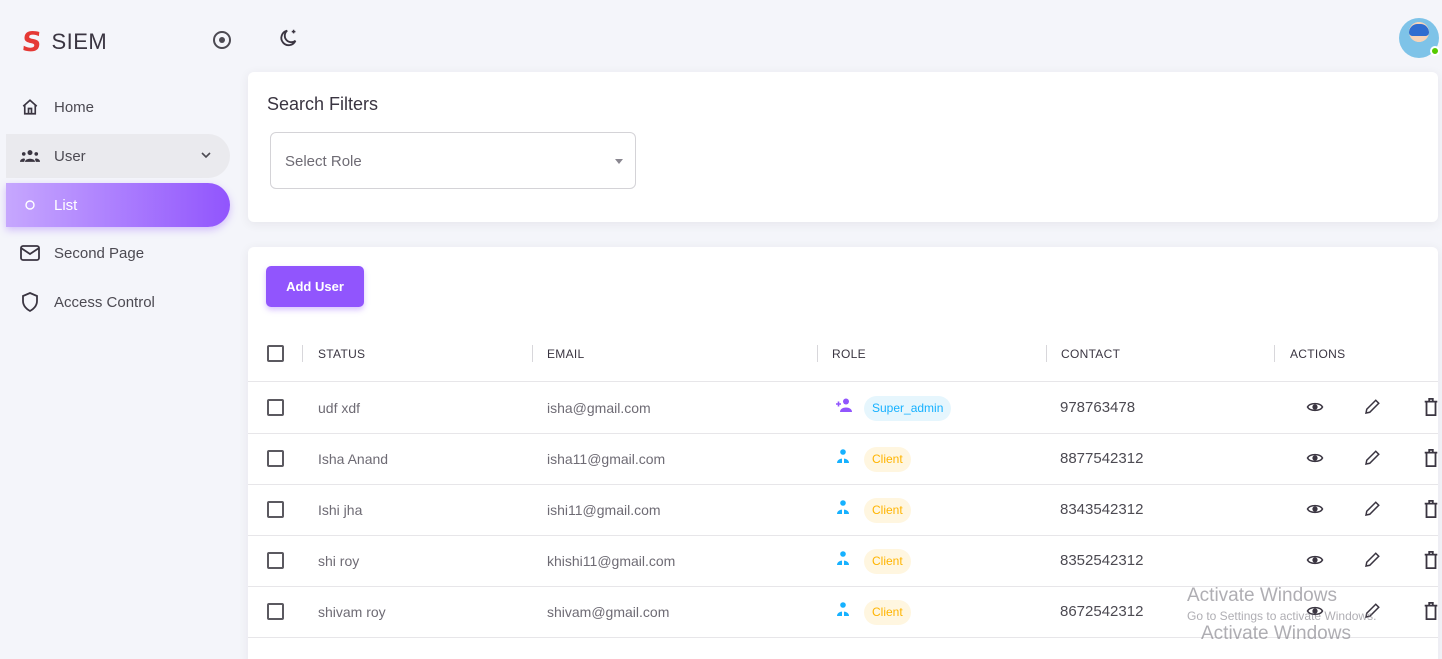 Image resolution: width=1442 pixels, height=659 pixels. What do you see at coordinates (1102, 560) in the screenshot?
I see `row-contact: 8352542312` at bounding box center [1102, 560].